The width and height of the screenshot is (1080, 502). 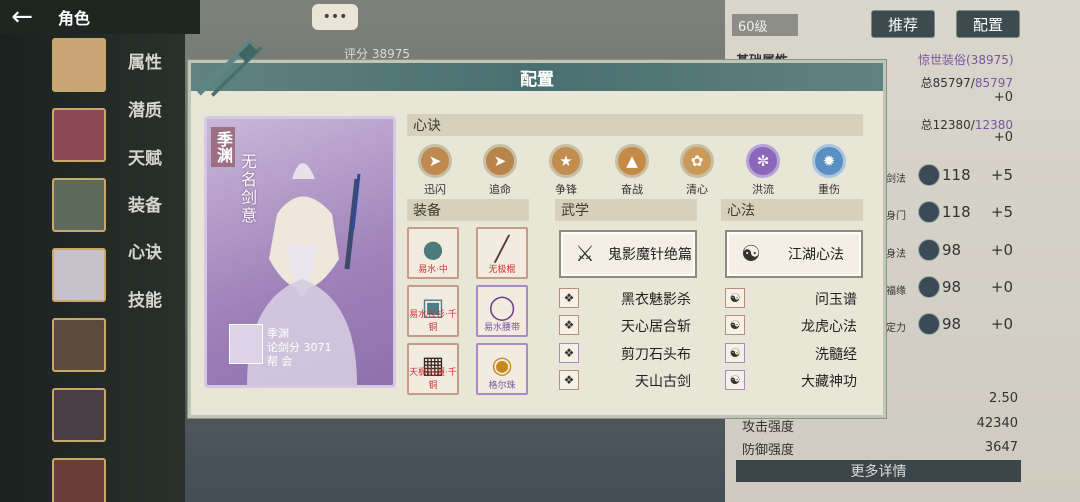 I want to click on back-arrow-icon: ←, so click(x=22, y=17).